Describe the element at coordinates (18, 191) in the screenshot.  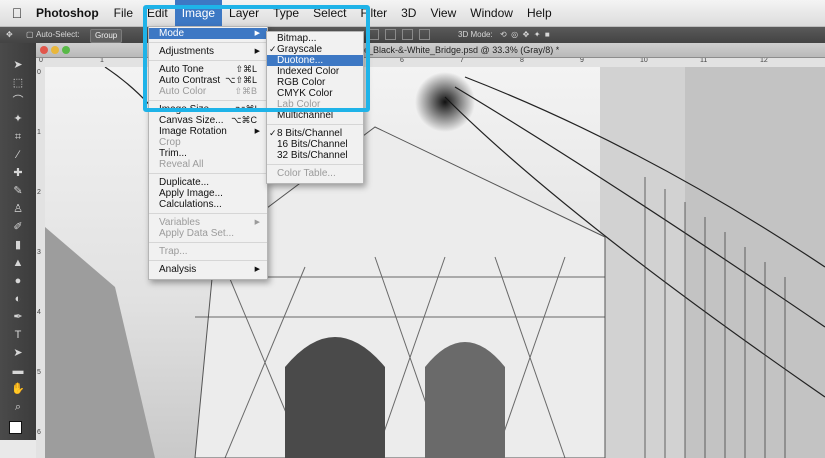
I see `brush-tool-icon: ✎` at that location.